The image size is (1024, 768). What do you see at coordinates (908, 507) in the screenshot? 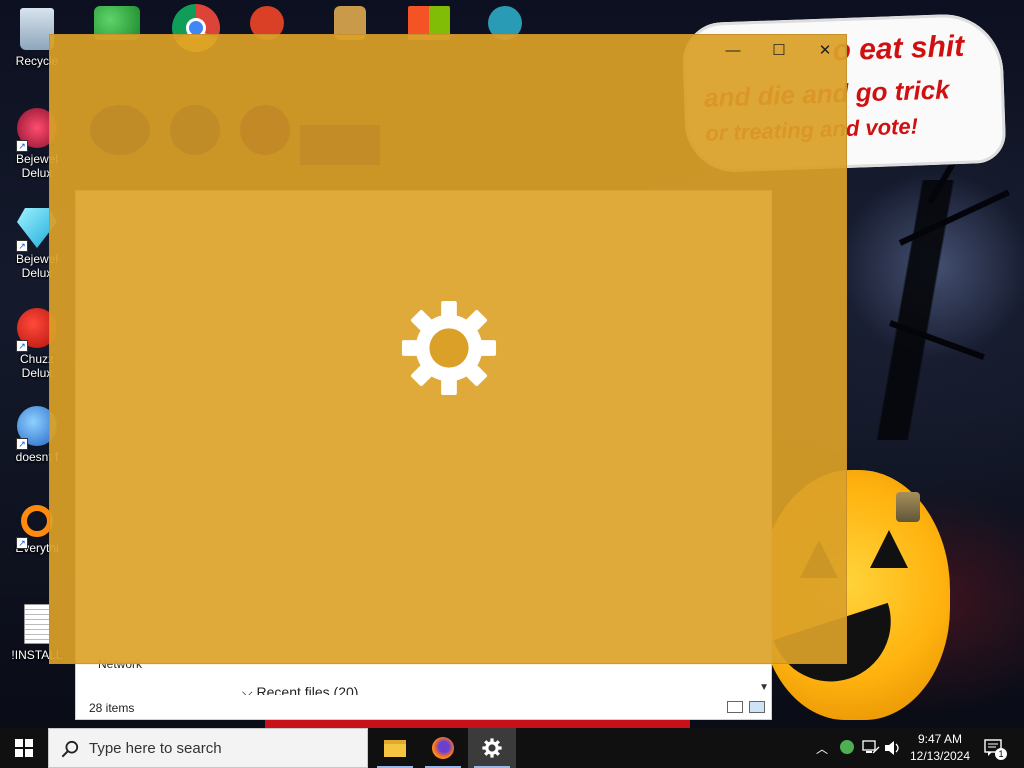
I see `desktop-mini-icon` at bounding box center [908, 507].